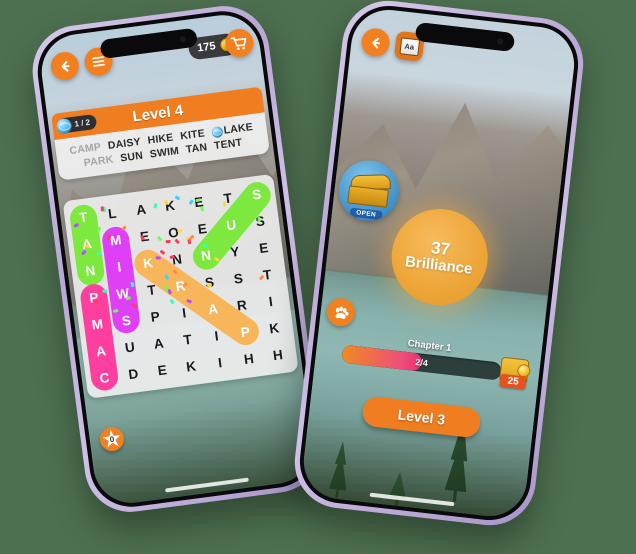 This screenshot has width=636, height=554. What do you see at coordinates (196, 148) in the screenshot?
I see `word-chip: TAN` at bounding box center [196, 148].